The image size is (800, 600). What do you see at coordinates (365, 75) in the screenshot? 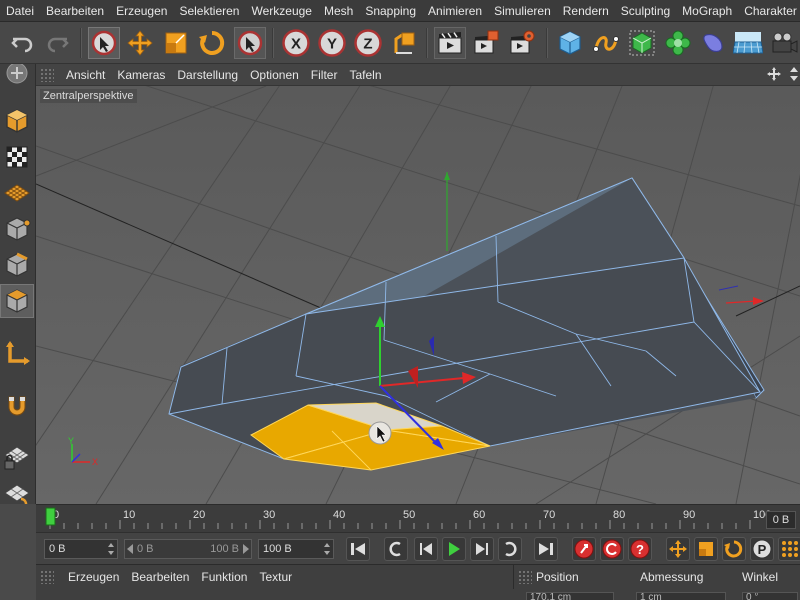
I see `vp-menu-tafeln: Tafeln` at bounding box center [365, 75].